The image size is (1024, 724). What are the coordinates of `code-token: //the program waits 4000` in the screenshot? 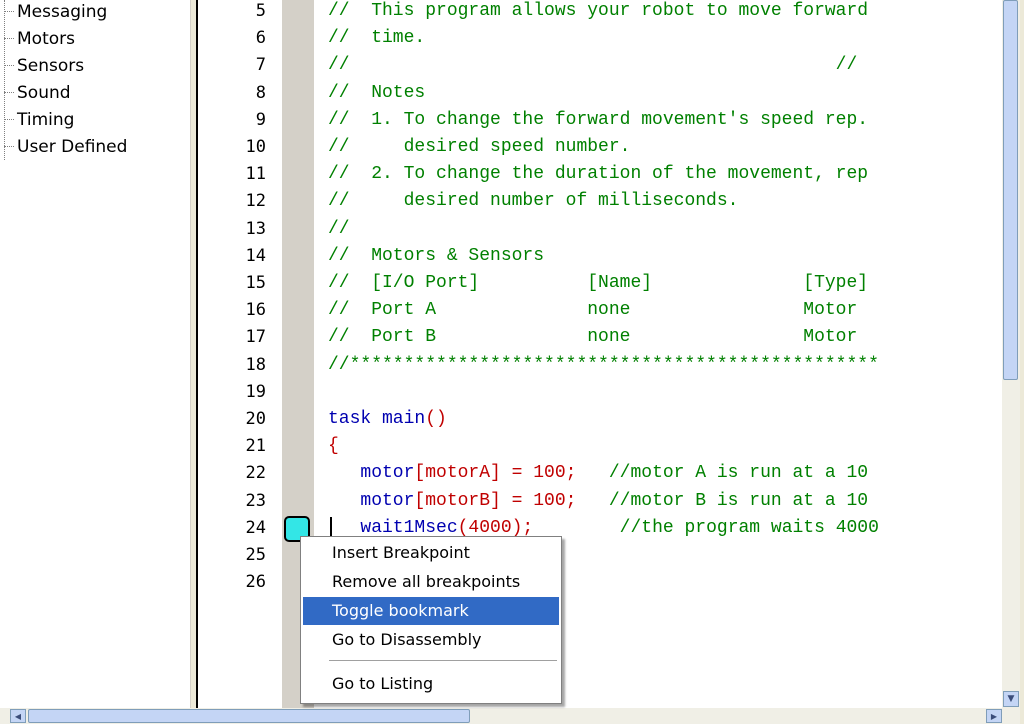 It's located at (749, 527).